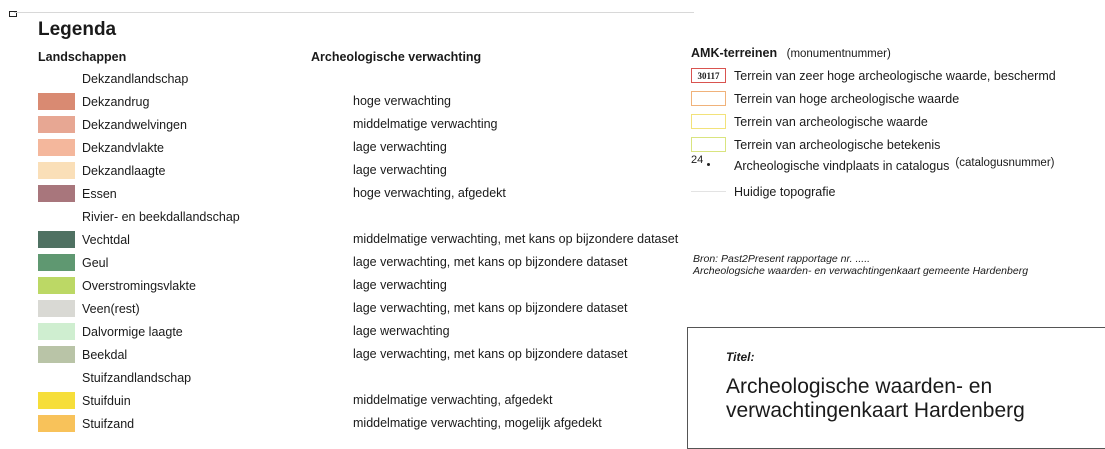 This screenshot has width=1105, height=449. I want to click on topografie-line-icon, so click(708, 191).